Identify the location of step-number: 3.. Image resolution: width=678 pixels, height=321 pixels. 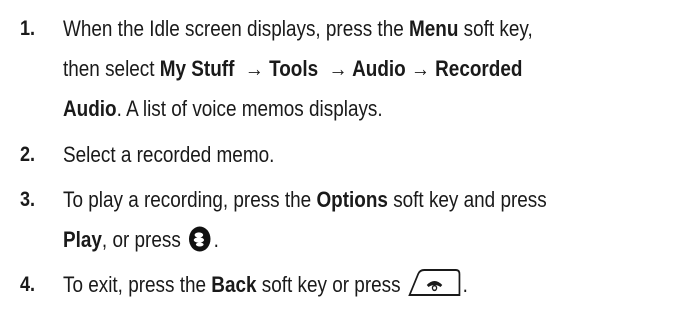
(28, 199).